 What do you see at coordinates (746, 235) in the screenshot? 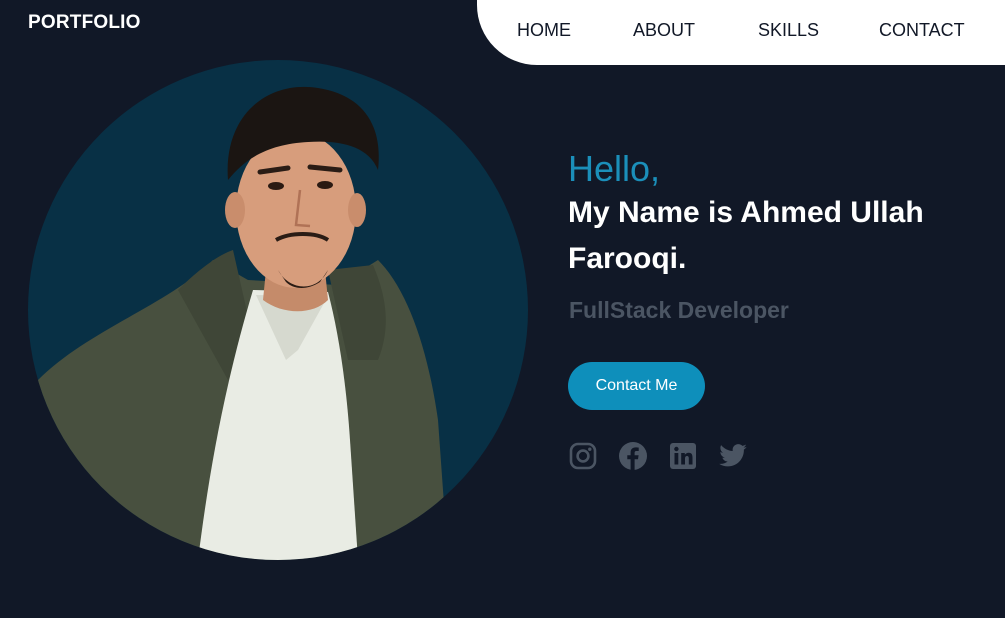
I see `hero-name: My Name is Ahmed Ullah Farooqi.` at bounding box center [746, 235].